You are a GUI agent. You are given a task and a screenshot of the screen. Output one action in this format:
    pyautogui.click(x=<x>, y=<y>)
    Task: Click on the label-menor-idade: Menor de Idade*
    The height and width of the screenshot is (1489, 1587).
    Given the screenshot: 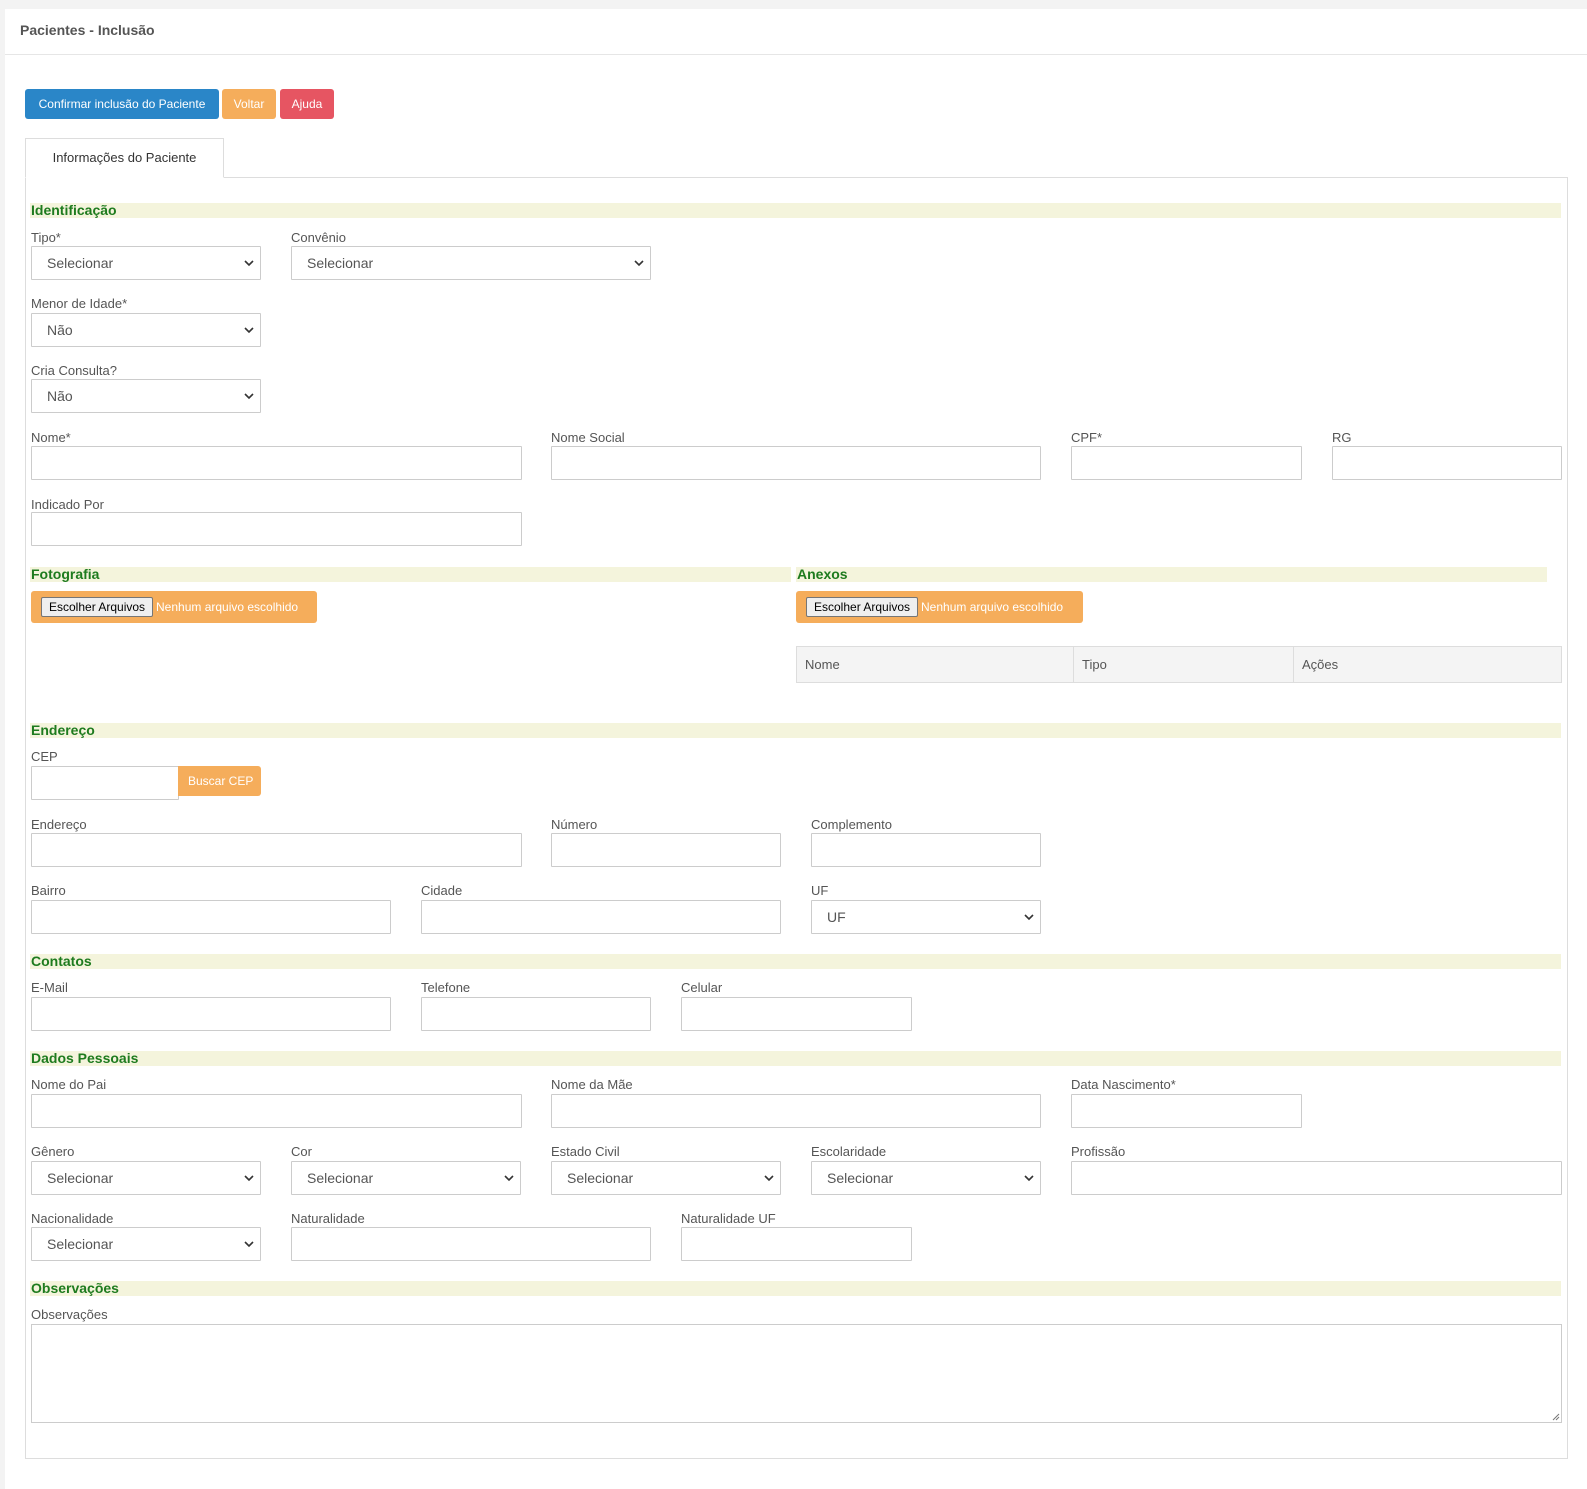 What is the action you would take?
    pyautogui.click(x=79, y=303)
    